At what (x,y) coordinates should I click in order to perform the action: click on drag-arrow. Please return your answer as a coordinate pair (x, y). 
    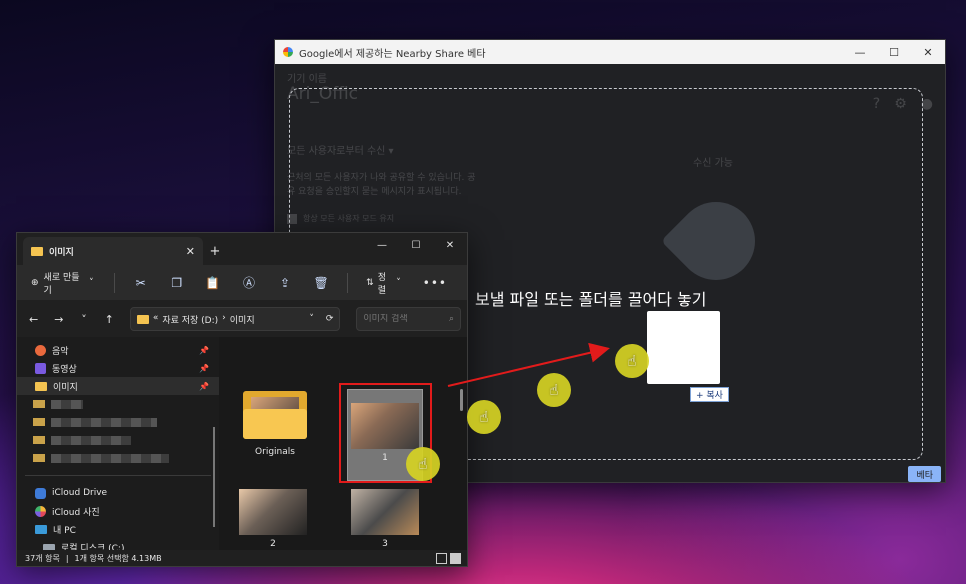
    Looking at the image, I should click on (528, 364).